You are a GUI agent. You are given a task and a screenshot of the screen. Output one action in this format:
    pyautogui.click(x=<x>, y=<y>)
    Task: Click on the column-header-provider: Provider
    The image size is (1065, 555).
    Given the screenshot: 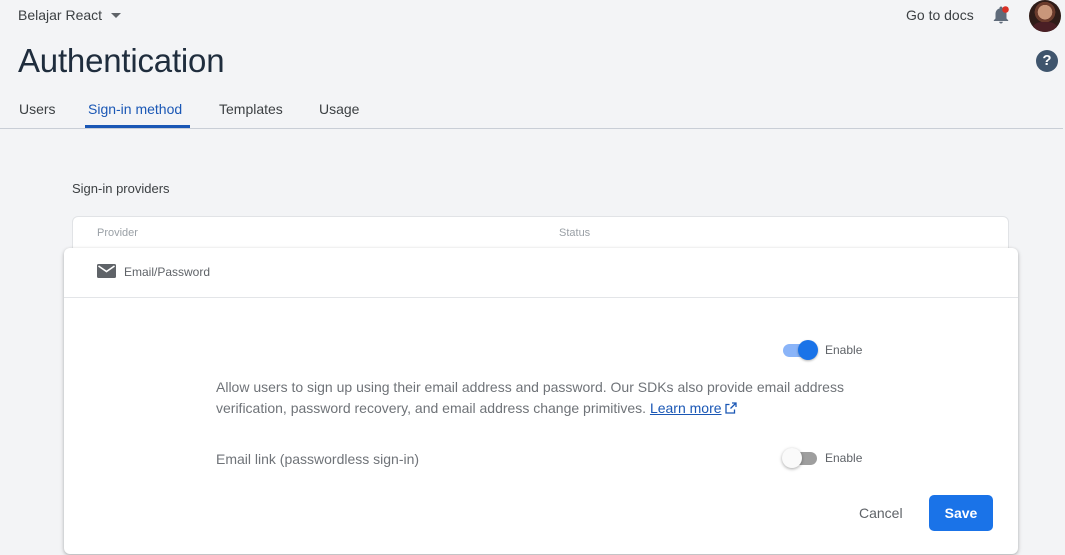 What is the action you would take?
    pyautogui.click(x=117, y=233)
    